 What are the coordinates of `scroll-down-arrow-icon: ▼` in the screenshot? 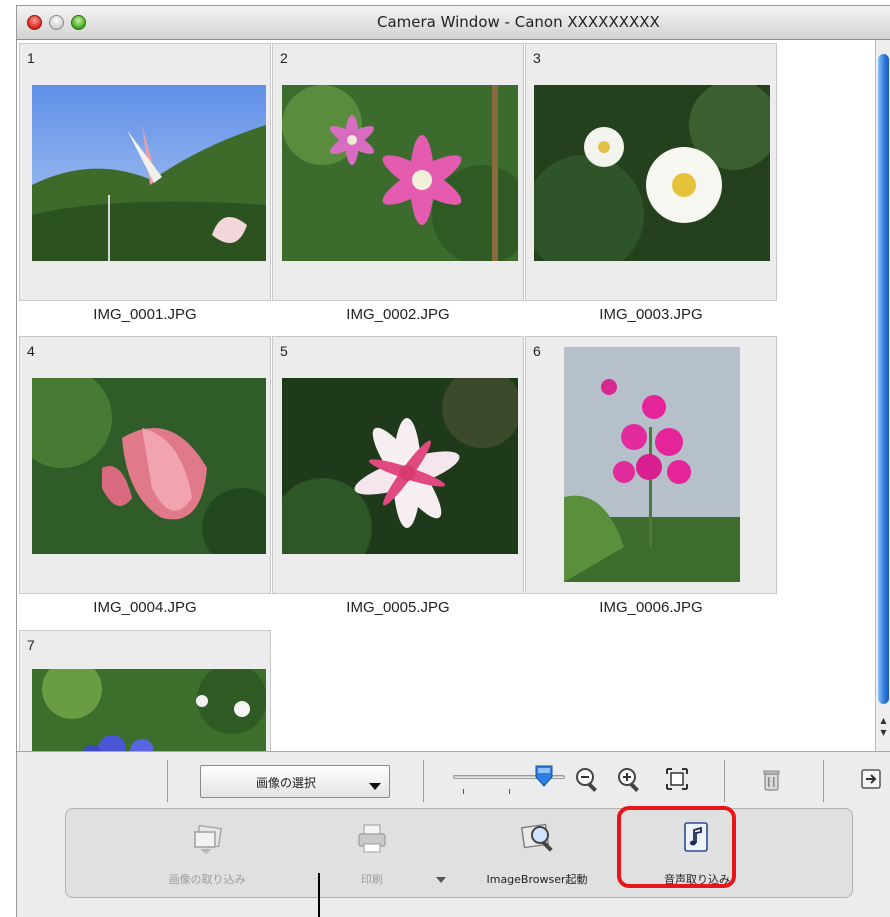 It's located at (883, 733).